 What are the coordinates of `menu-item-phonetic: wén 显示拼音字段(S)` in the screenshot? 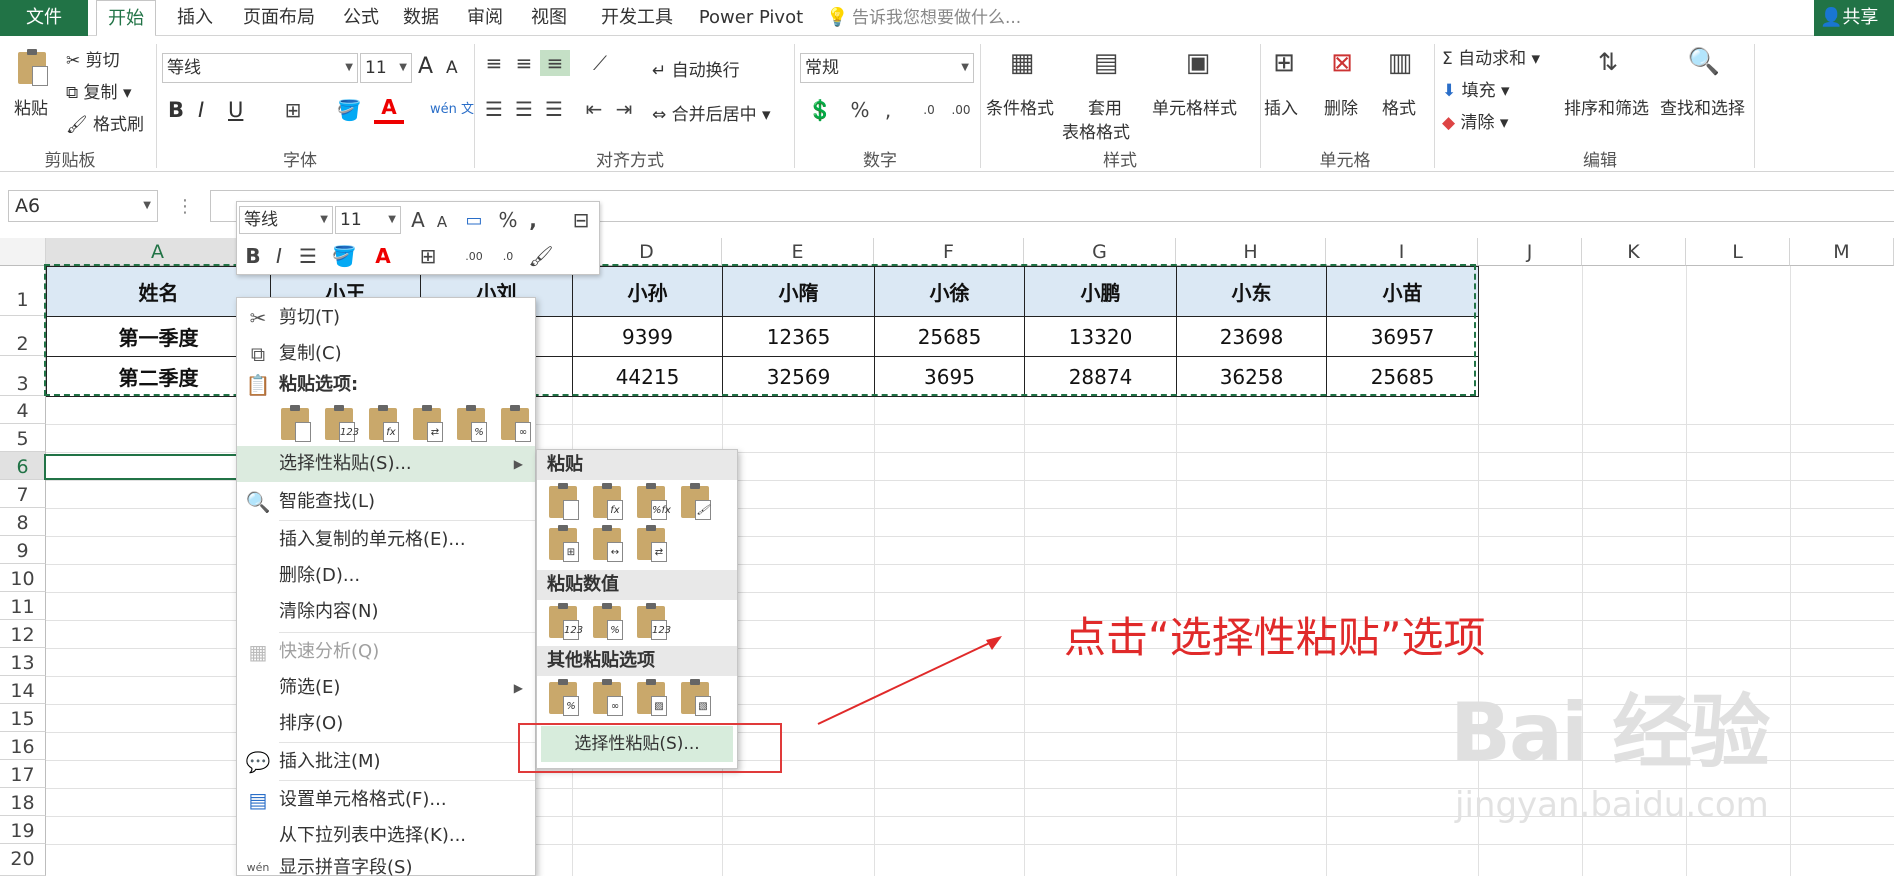 It's located at (386, 863).